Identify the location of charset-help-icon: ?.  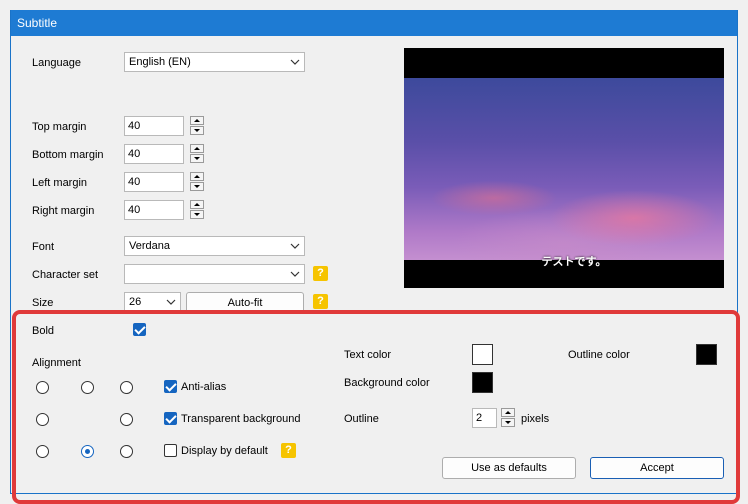
(320, 273).